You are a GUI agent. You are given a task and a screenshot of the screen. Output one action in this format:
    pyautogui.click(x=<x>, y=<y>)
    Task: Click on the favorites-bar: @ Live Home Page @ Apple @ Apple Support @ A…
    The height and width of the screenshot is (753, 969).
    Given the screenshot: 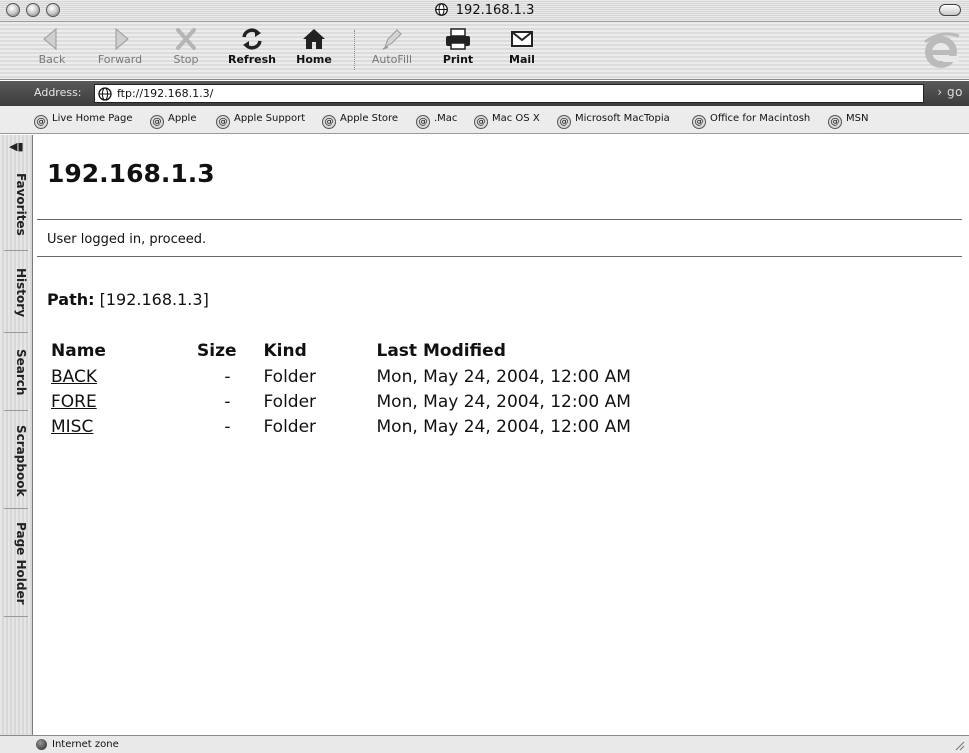 What is the action you would take?
    pyautogui.click(x=484, y=120)
    